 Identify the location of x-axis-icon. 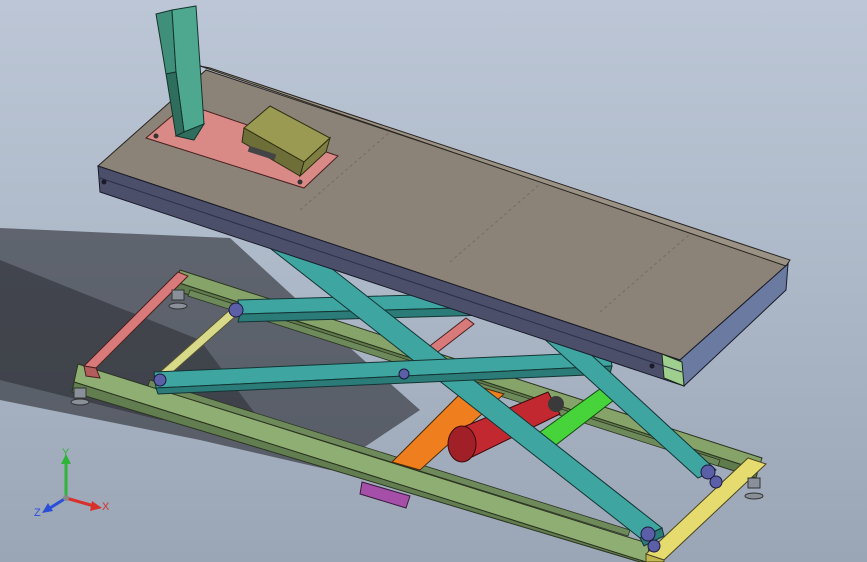
(80, 502).